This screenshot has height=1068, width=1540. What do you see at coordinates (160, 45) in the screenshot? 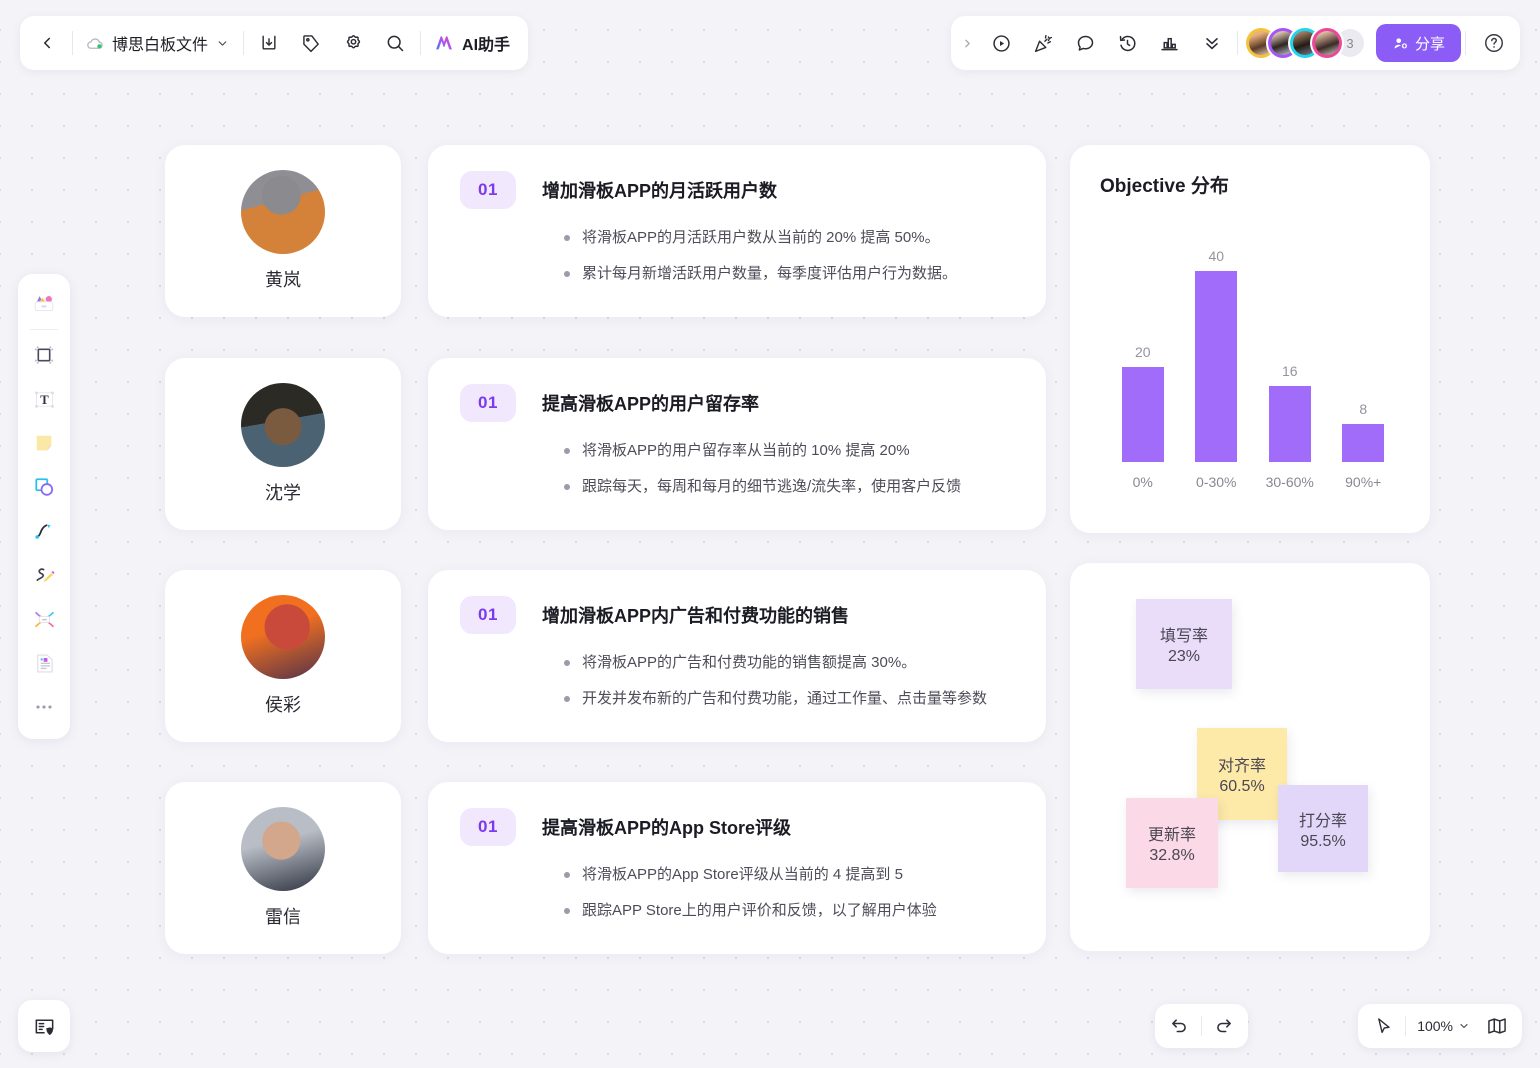
I see `document-title: 博思白板文件` at bounding box center [160, 45].